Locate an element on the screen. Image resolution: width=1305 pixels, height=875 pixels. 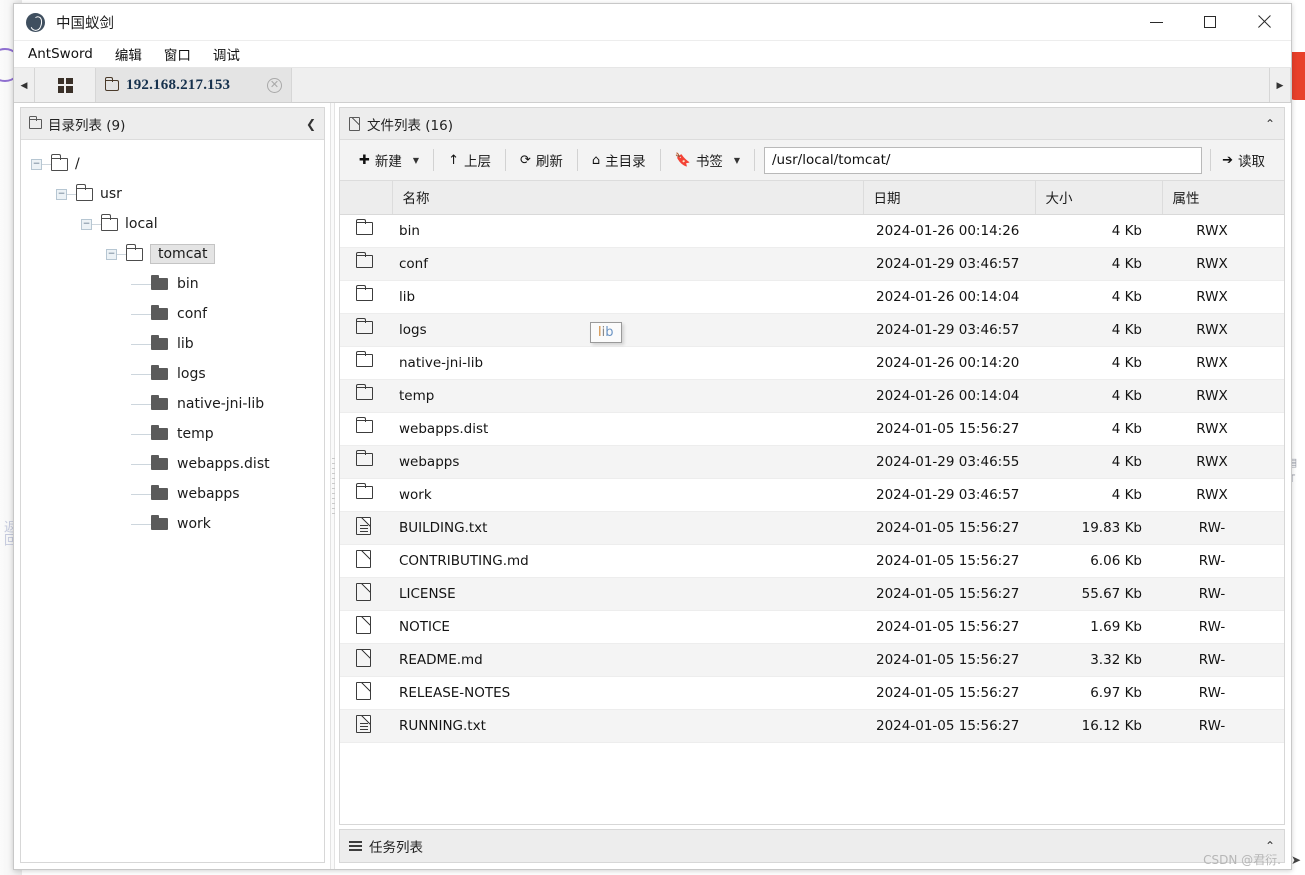
table-row: bin 2024-01-26 00:14:26 4 Kb RWX is located at coordinates (812, 231).